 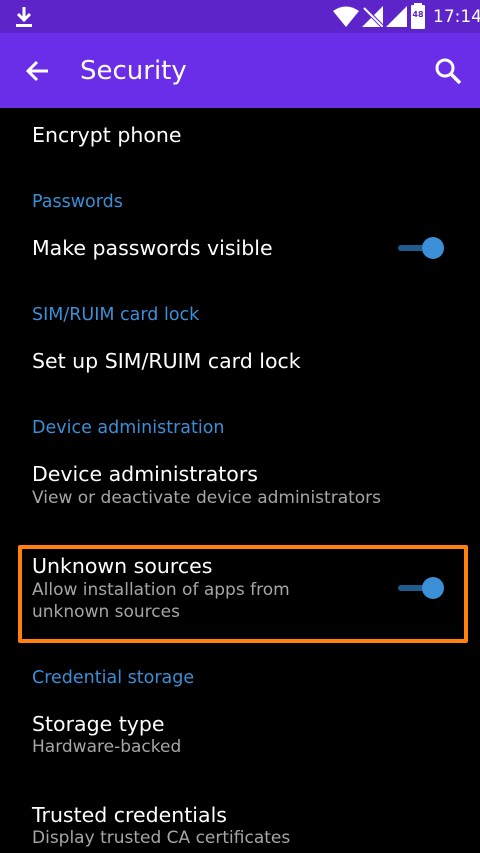 I want to click on storage-type-title: Storage type, so click(x=98, y=724).